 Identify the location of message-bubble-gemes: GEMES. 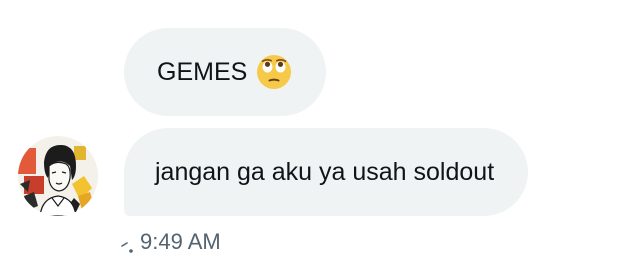
(225, 72).